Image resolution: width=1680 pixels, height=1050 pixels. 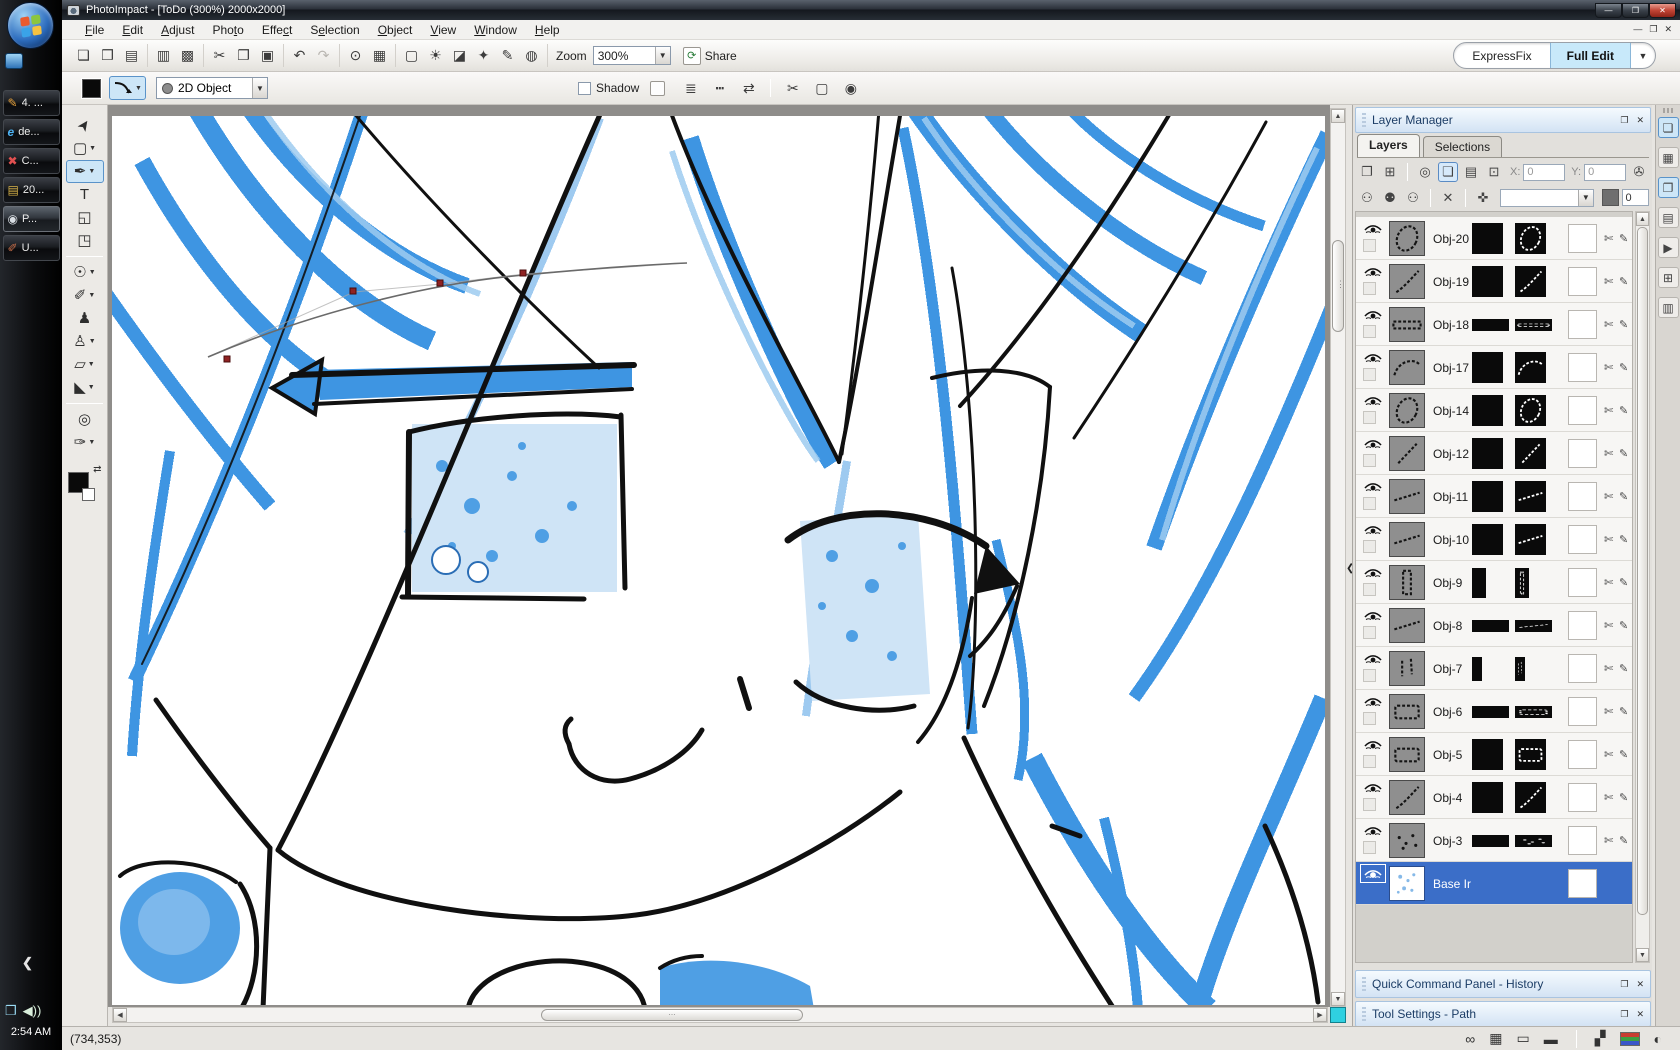 I want to click on preview-zoom-icon: ◎, so click(x=1425, y=172).